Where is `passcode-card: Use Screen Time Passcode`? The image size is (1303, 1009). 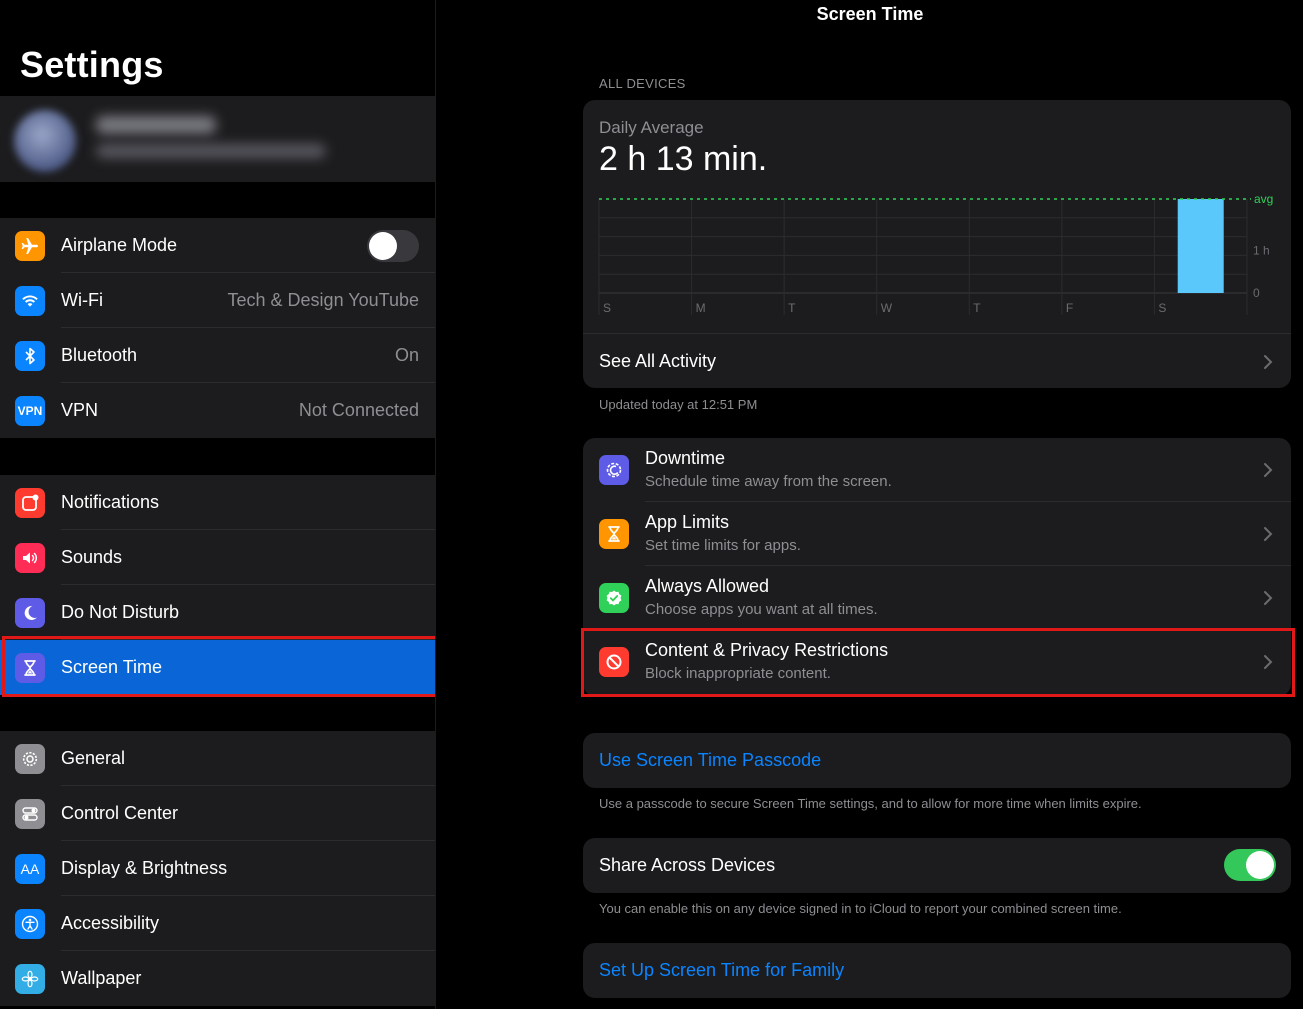
passcode-card: Use Screen Time Passcode is located at coordinates (937, 760).